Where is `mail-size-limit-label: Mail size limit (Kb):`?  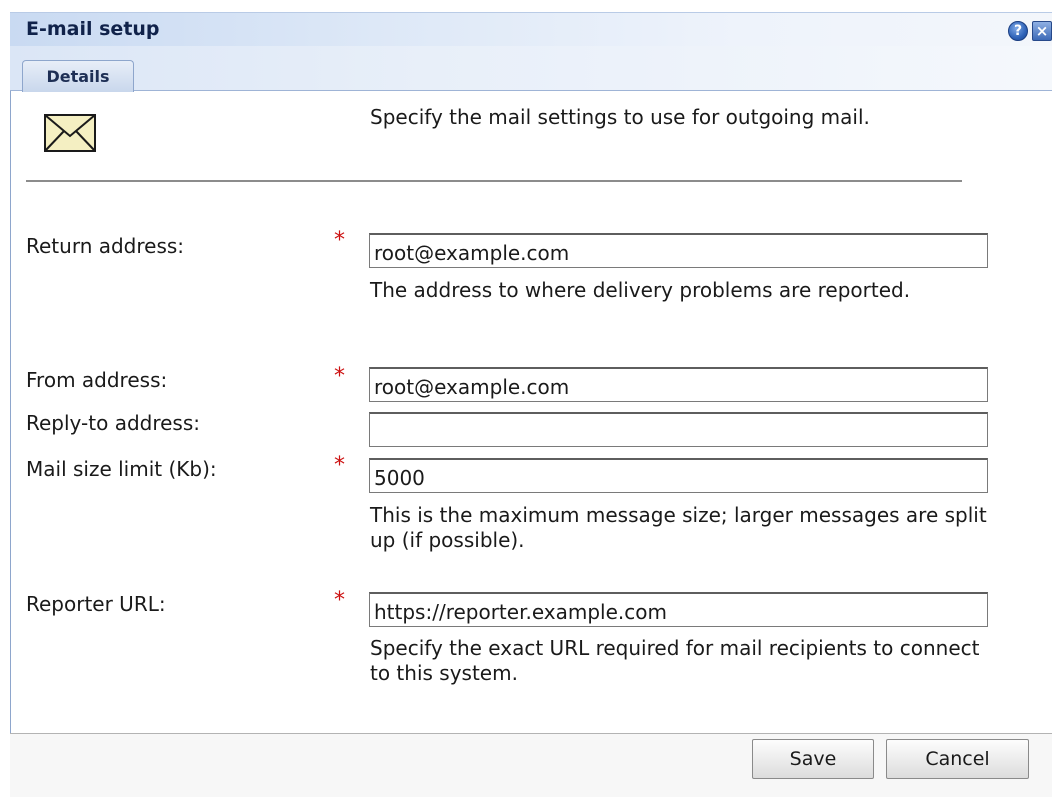 mail-size-limit-label: Mail size limit (Kb): is located at coordinates (121, 469).